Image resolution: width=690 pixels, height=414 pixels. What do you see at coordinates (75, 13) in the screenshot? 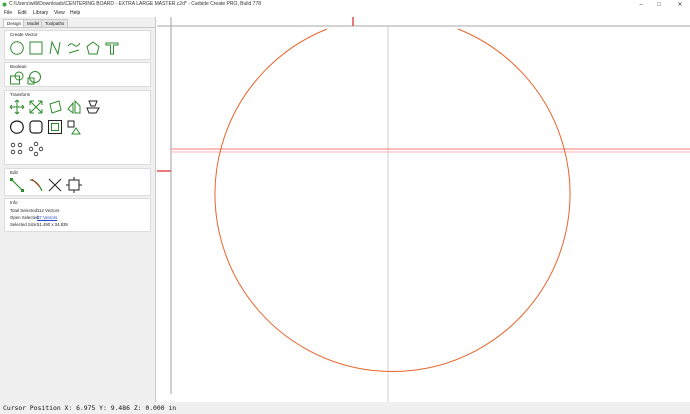
I see `menu-help: Help` at bounding box center [75, 13].